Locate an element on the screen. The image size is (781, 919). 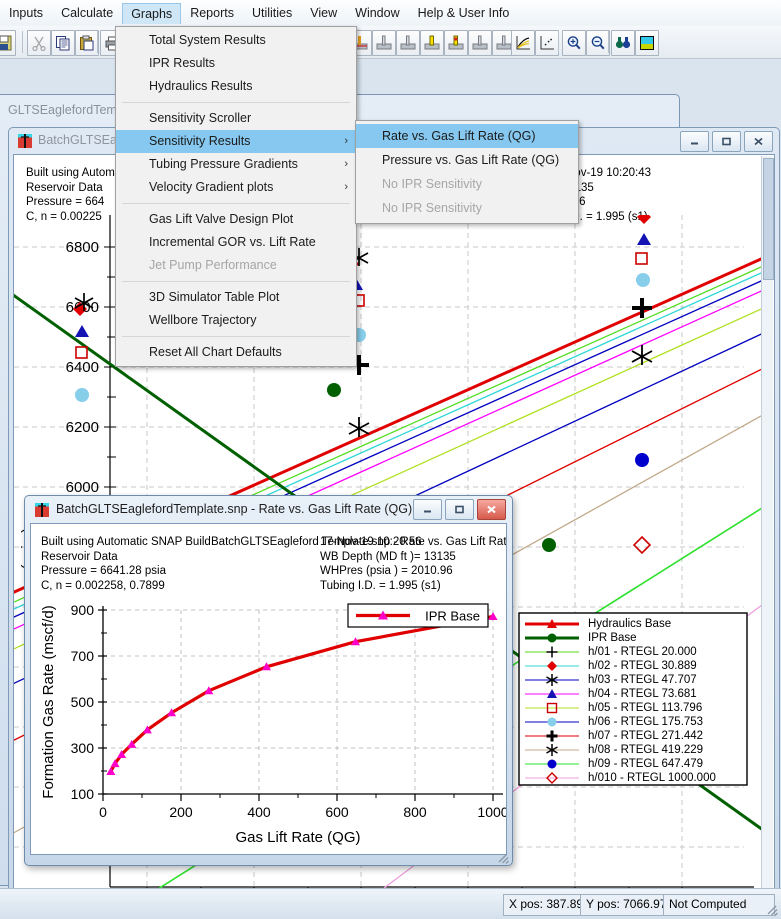
fg-legend-label: IPR Base is located at coordinates (452, 616).